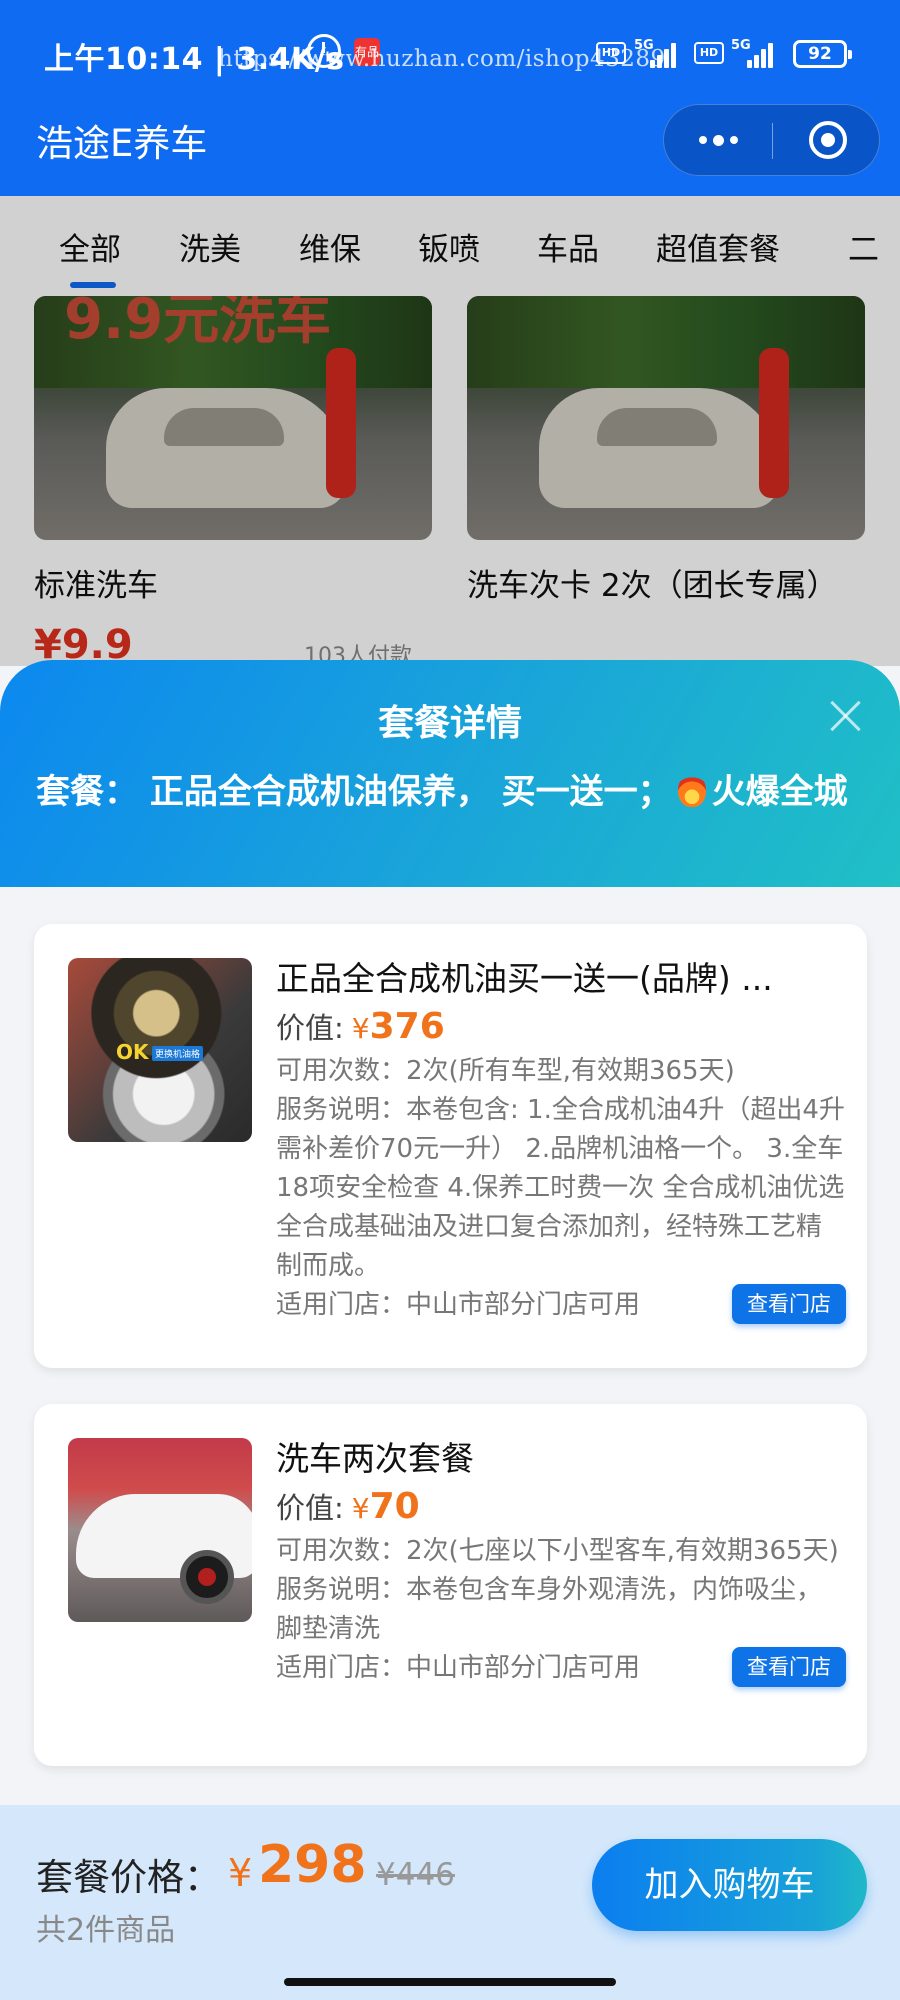 The width and height of the screenshot is (900, 2000). I want to click on tab-maintenance: 维保, so click(330, 246).